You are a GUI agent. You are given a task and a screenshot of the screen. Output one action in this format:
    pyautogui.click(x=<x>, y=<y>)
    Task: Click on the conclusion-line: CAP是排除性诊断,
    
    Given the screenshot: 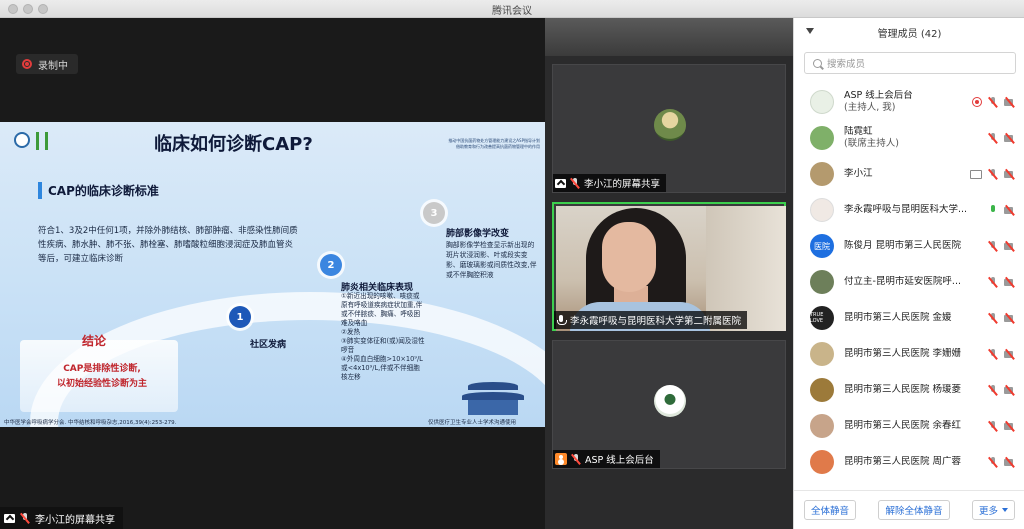 What is the action you would take?
    pyautogui.click(x=102, y=369)
    